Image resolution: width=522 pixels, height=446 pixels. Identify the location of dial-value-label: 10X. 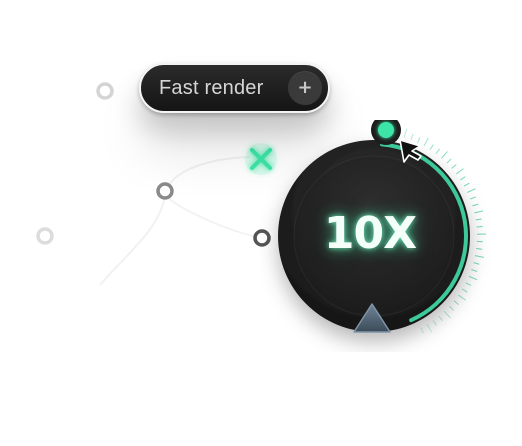
(370, 233).